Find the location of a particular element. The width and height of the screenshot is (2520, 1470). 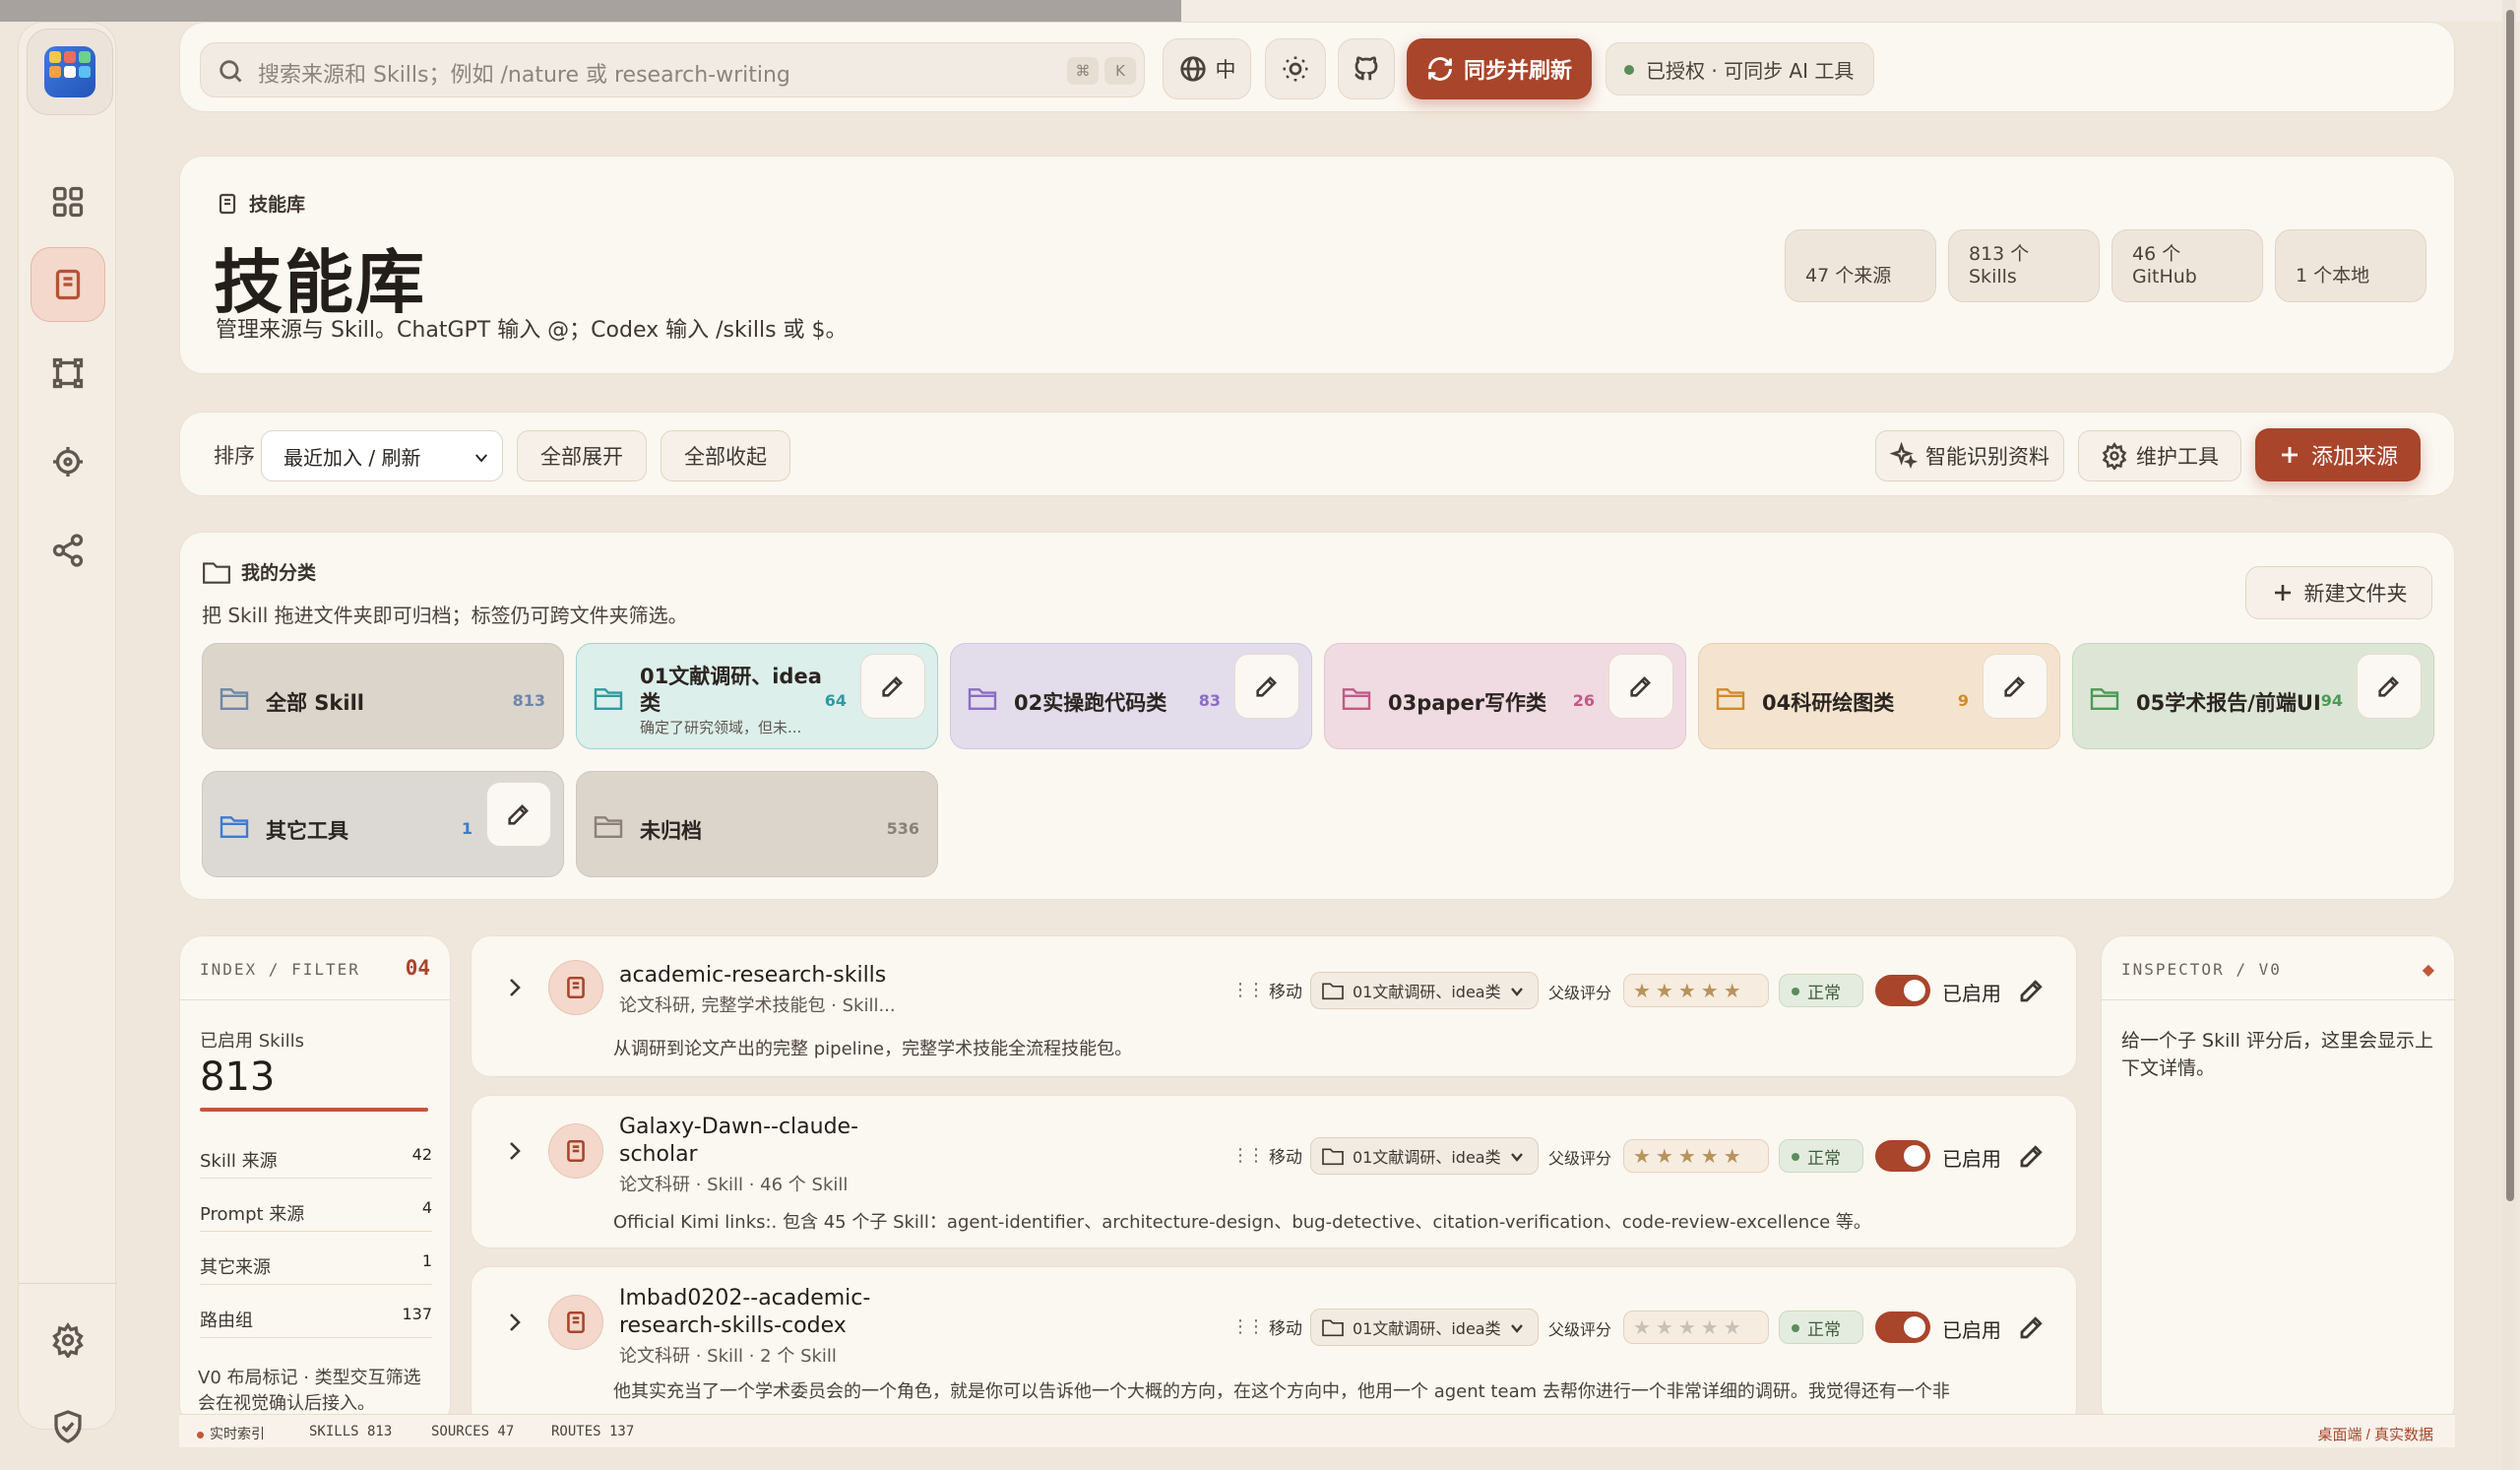

folder-05-reports: 05学术报告/前端UI 94 is located at coordinates (2253, 696).